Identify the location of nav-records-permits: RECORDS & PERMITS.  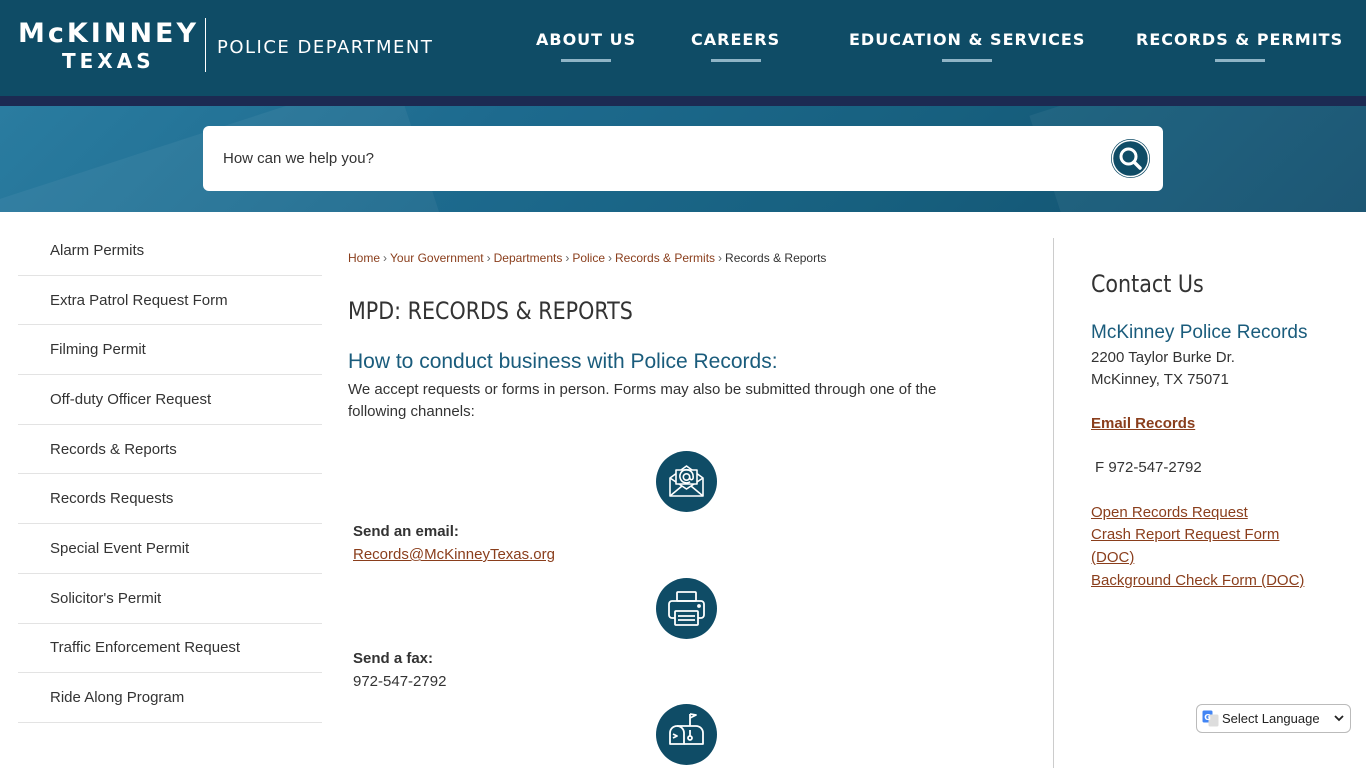
(1239, 46).